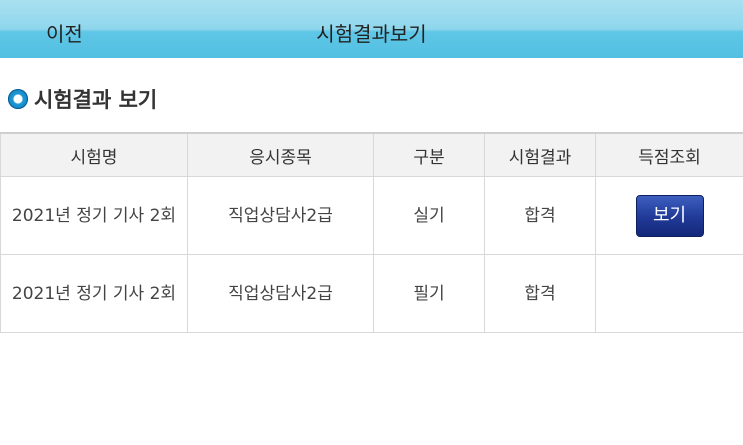  What do you see at coordinates (96, 100) in the screenshot?
I see `section-title: 시험결과 보기` at bounding box center [96, 100].